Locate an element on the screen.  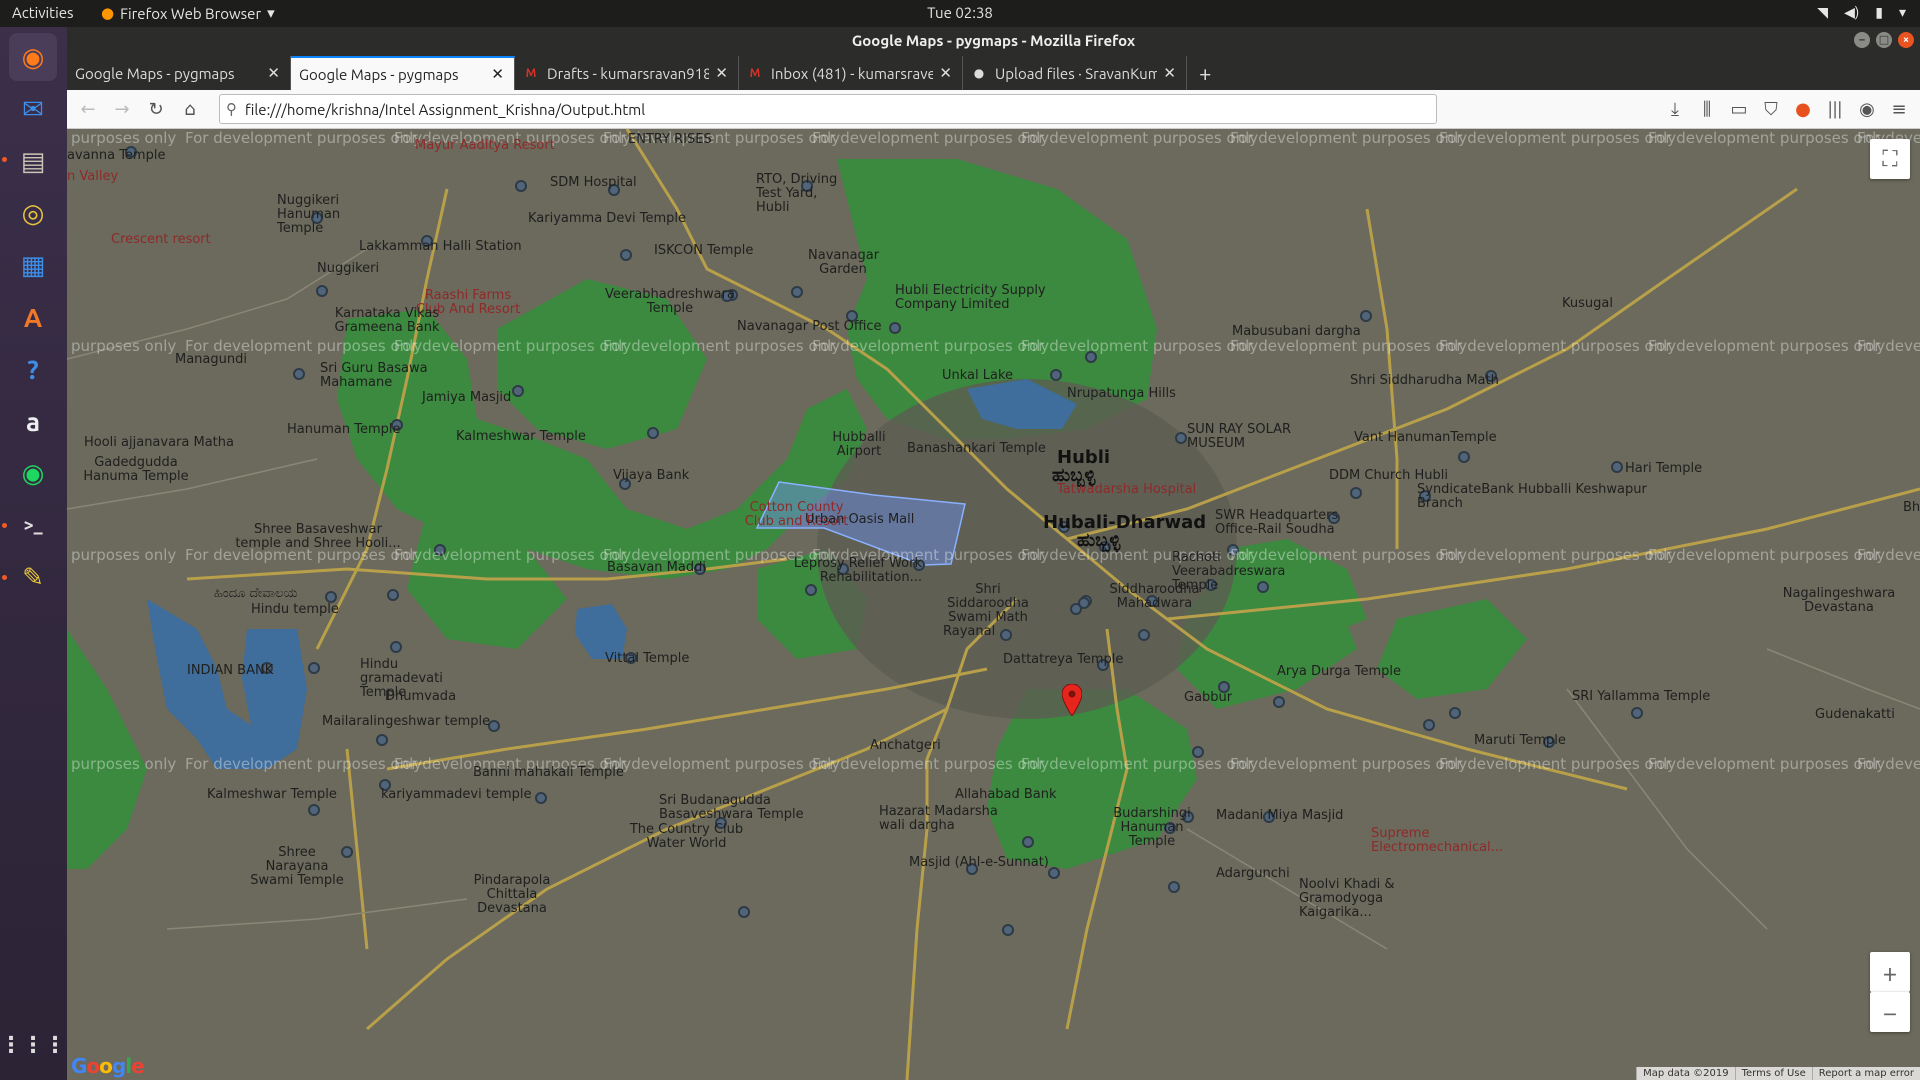
reload-button: ↻ is located at coordinates (156, 109).